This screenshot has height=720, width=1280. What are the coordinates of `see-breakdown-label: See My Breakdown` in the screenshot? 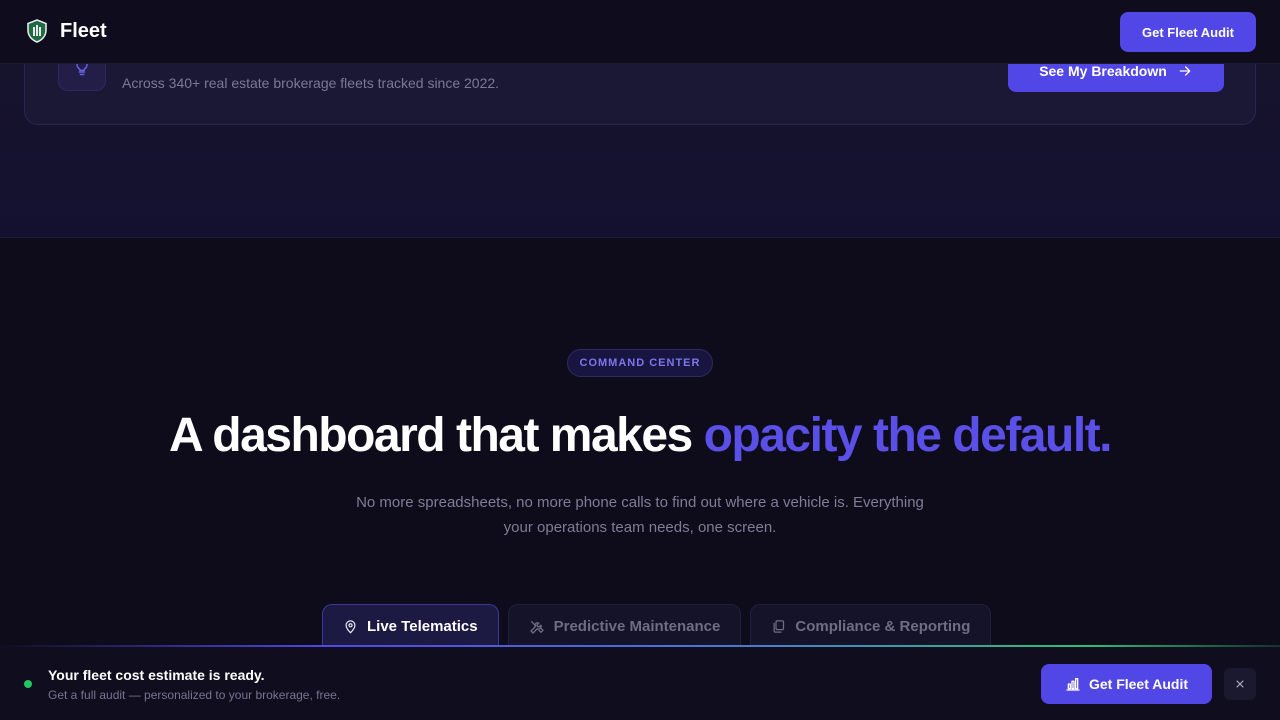 It's located at (1103, 70).